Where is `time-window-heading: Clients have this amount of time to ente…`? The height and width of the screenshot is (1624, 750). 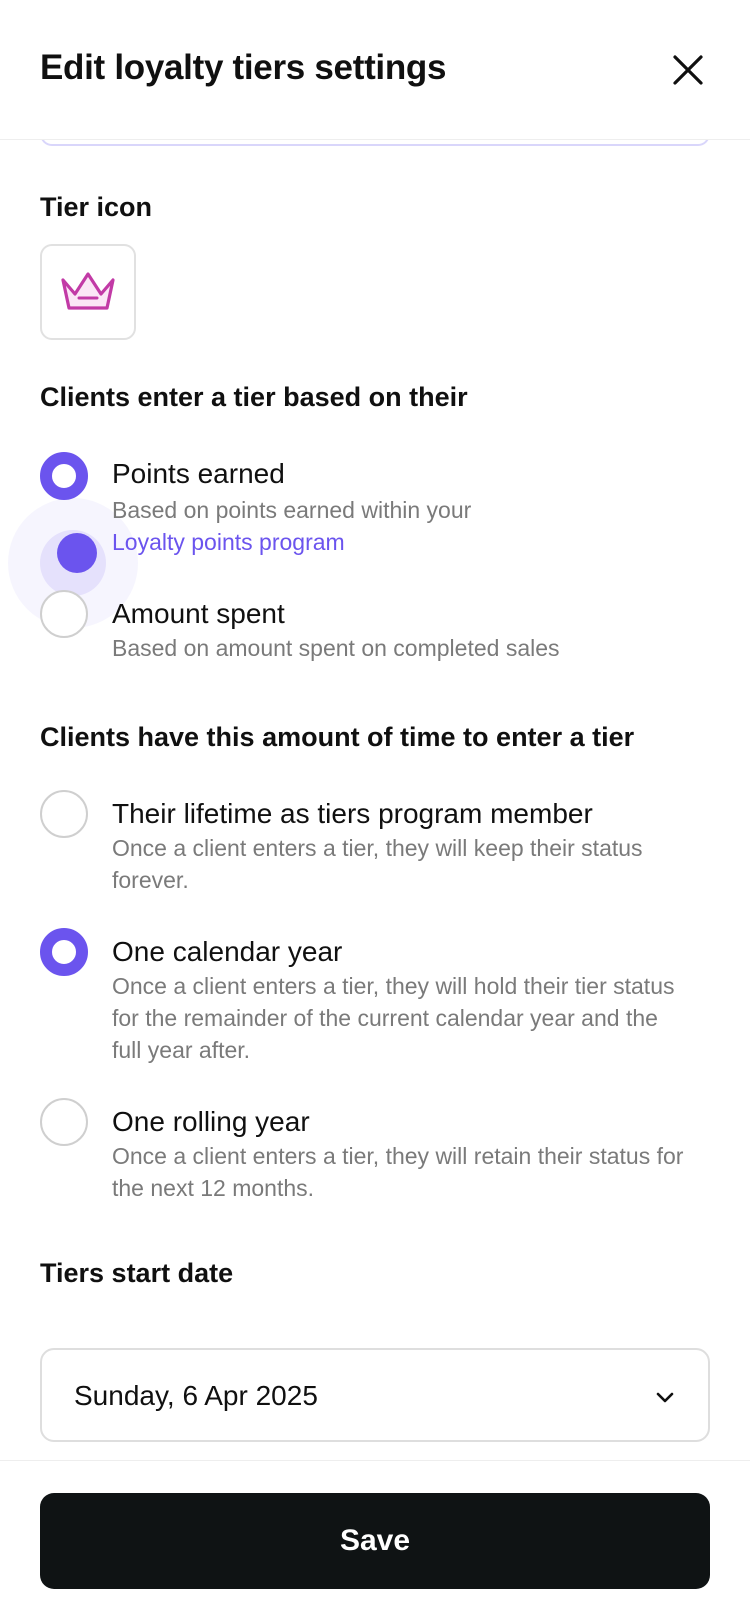 time-window-heading: Clients have this amount of time to ente… is located at coordinates (337, 737).